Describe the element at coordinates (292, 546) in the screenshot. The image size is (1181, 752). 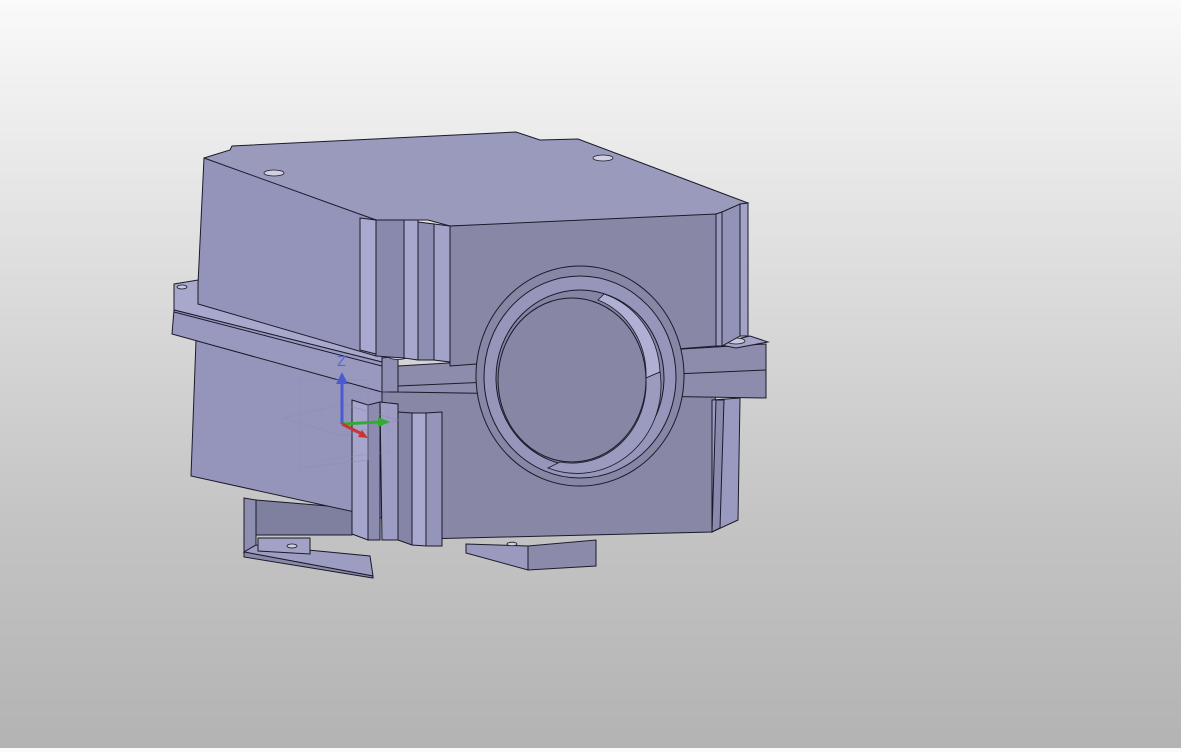
I see `foot-hole` at that location.